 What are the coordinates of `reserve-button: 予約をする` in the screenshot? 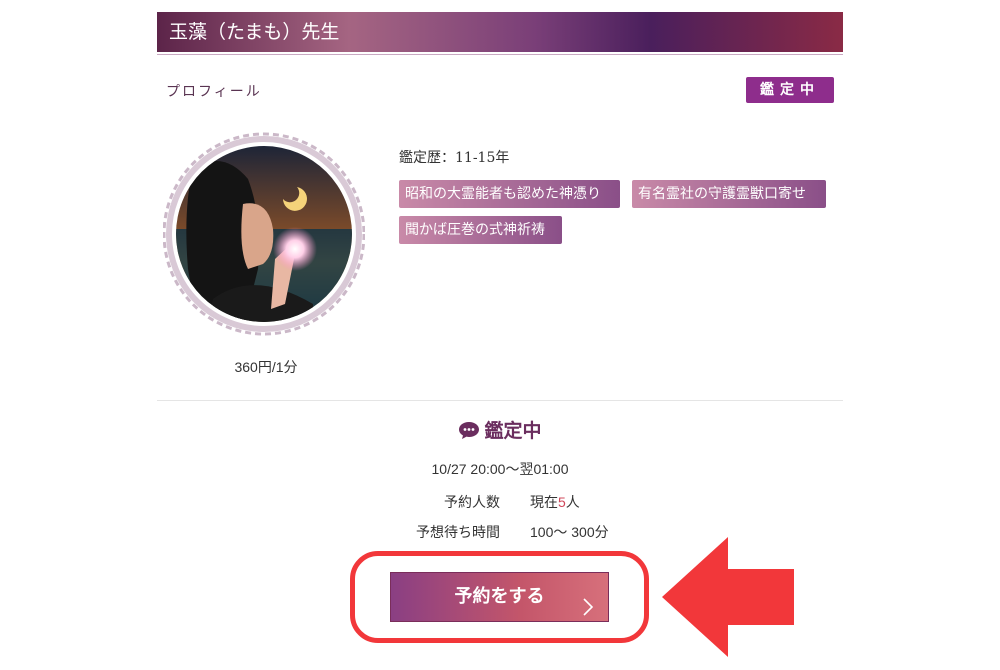 It's located at (499, 597).